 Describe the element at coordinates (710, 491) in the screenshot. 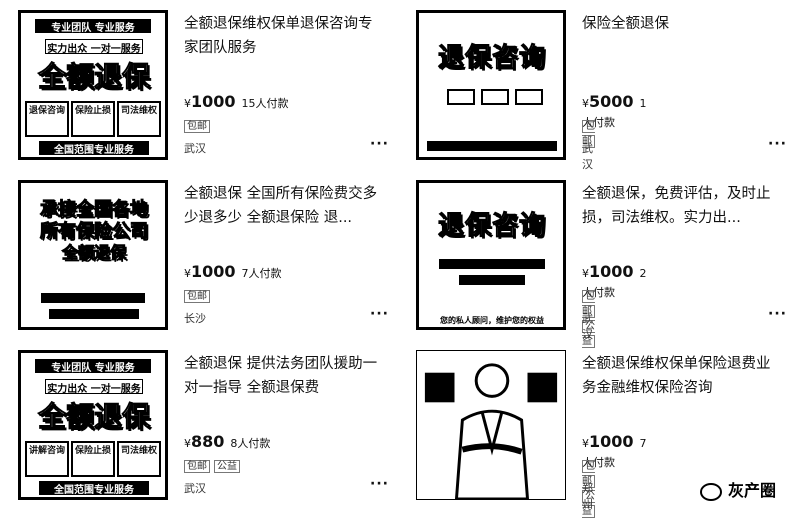

I see `wechat-icon` at that location.